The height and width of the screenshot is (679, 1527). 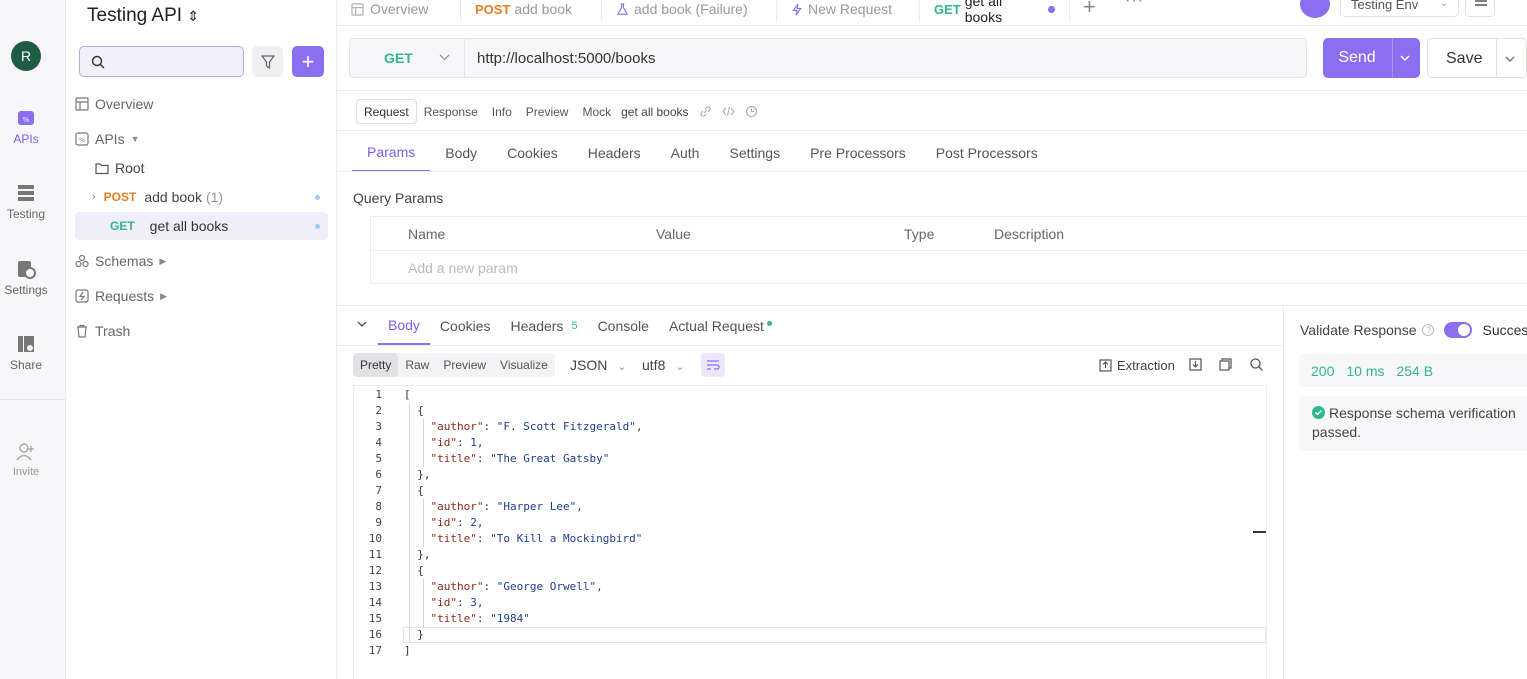 What do you see at coordinates (164, 295) in the screenshot?
I see `caret-right-icon: ▶` at bounding box center [164, 295].